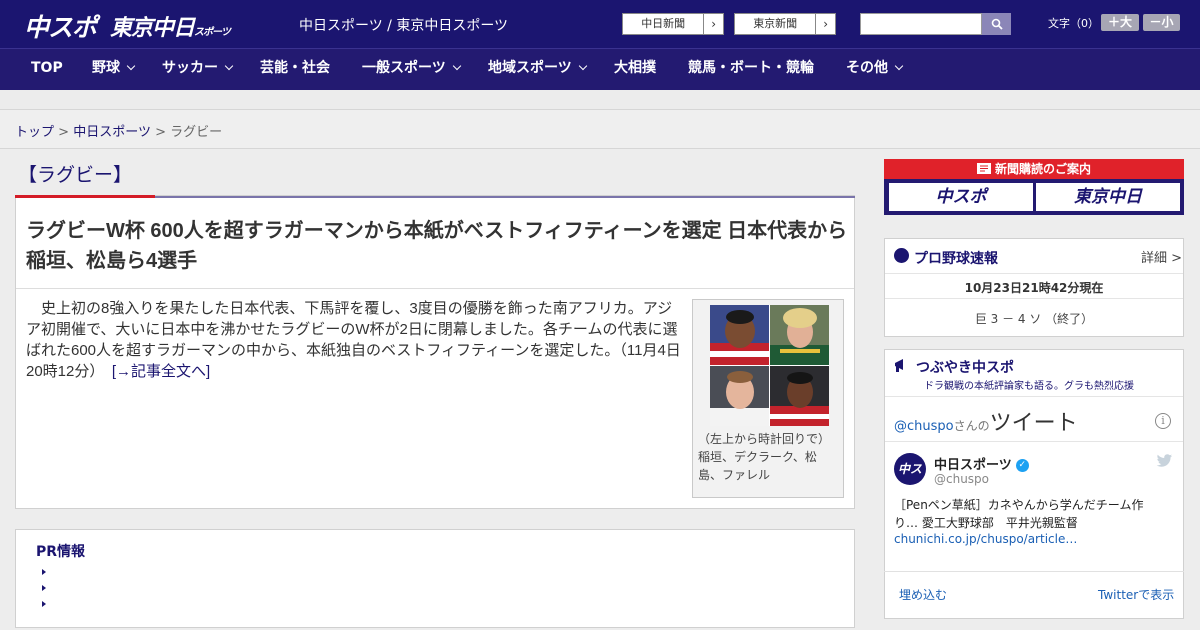  Describe the element at coordinates (1042, 169) in the screenshot. I see `subscription-title-text: 新聞購読のご案内` at that location.